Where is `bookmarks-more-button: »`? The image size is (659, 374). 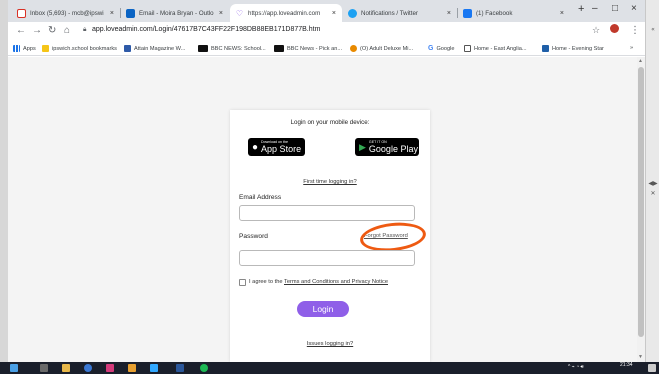 bookmarks-more-button: » is located at coordinates (631, 48).